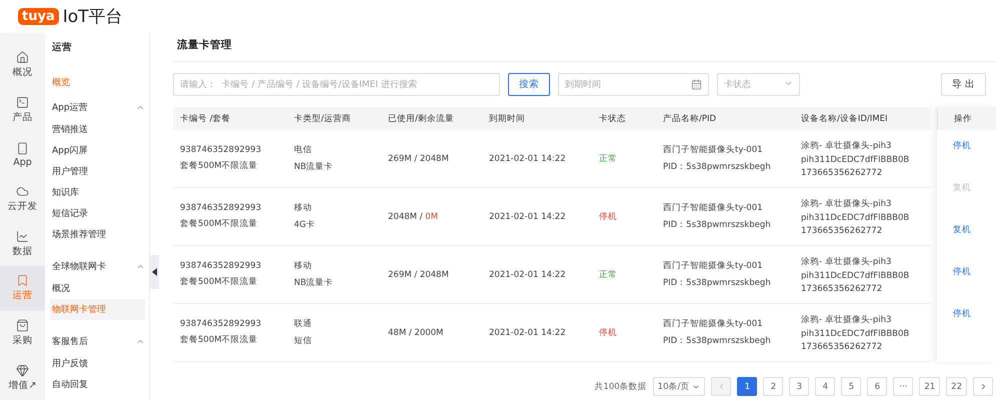 Image resolution: width=996 pixels, height=400 pixels. I want to click on nav-rail-item: 概况, so click(22, 65).